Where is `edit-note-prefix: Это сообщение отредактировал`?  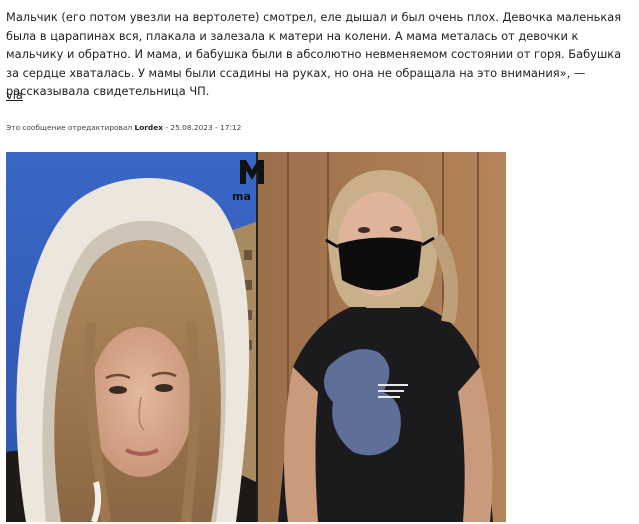
edit-note-prefix: Это сообщение отредактировал is located at coordinates (69, 127).